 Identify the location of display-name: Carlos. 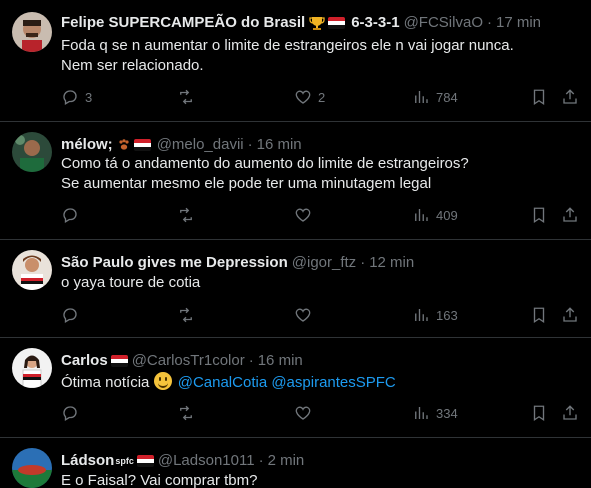
(84, 361).